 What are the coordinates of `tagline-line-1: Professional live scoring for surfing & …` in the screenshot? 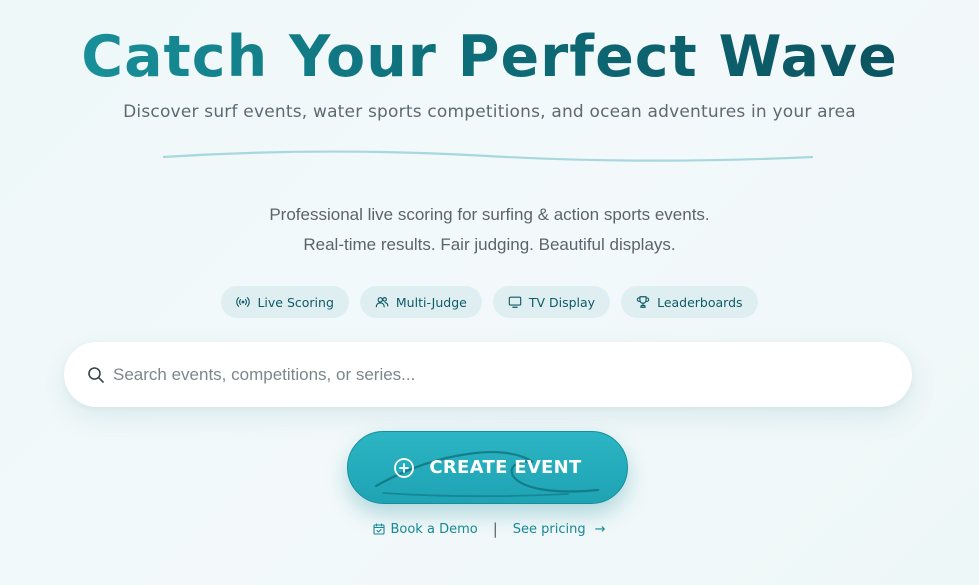 It's located at (489, 214).